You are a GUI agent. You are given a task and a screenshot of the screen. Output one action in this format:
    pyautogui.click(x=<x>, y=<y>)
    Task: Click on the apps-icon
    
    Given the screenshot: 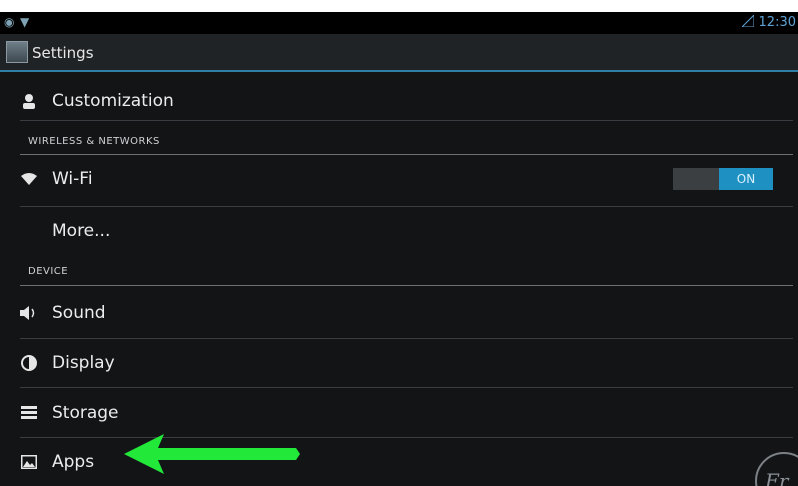 What is the action you would take?
    pyautogui.click(x=29, y=462)
    